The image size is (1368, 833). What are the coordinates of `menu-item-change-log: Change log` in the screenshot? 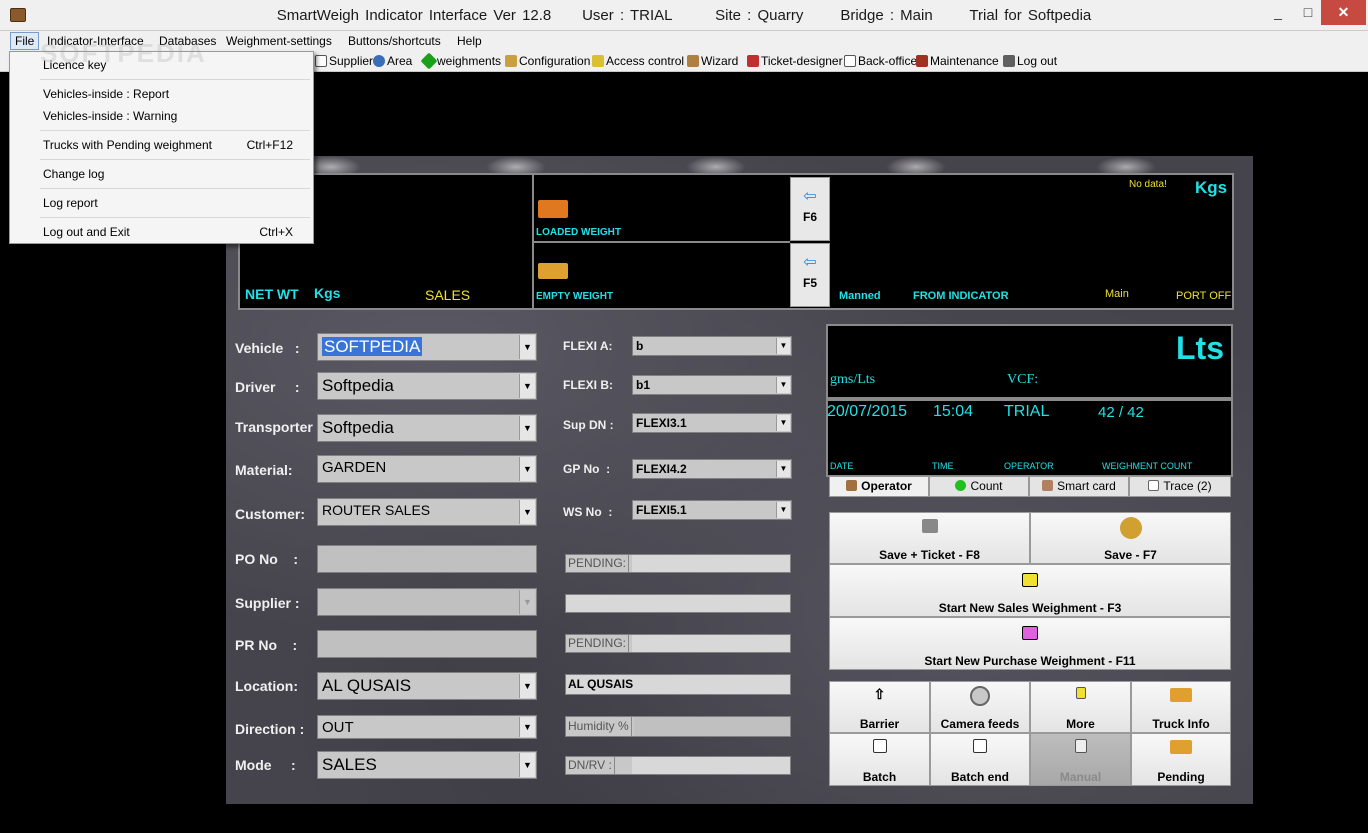 It's located at (73, 174).